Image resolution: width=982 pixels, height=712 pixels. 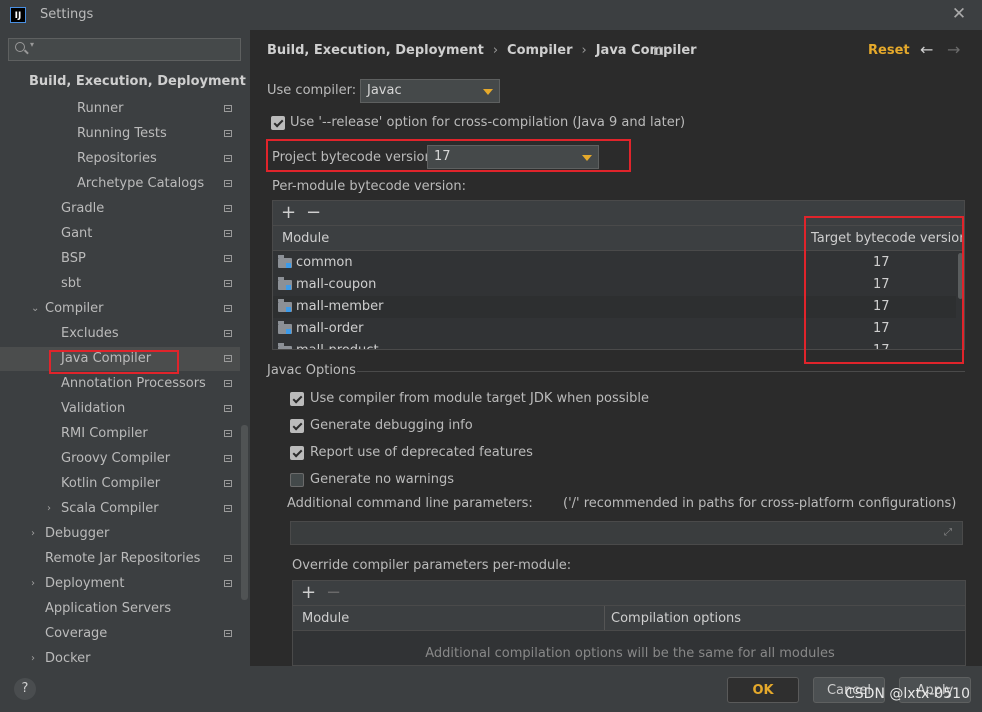 I want to click on sidebar-item-remote-jar-repositories: Remote Jar Repositories, so click(x=120, y=559).